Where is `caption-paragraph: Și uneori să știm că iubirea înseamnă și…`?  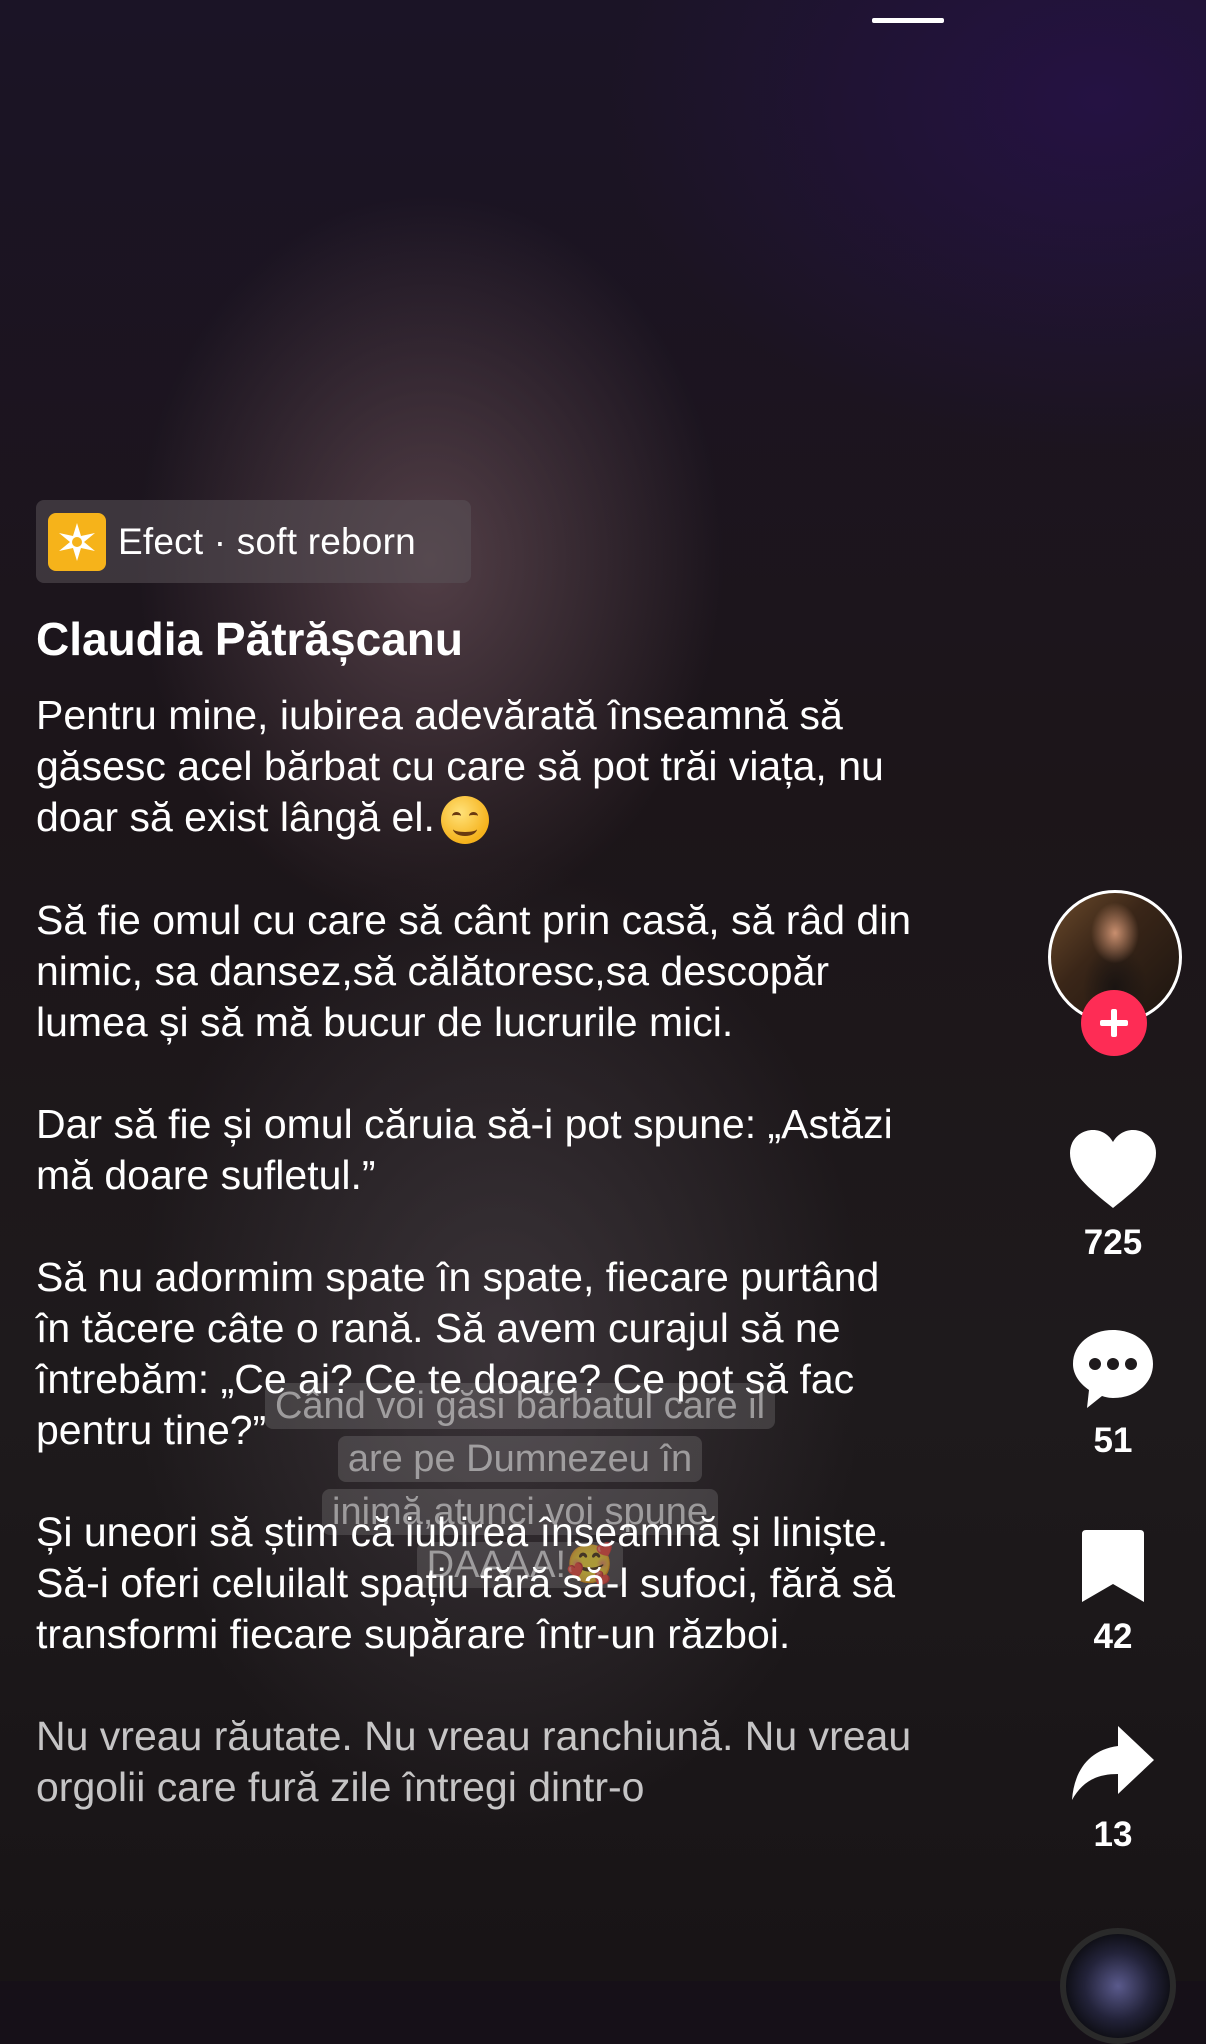 caption-paragraph: Și uneori să știm că iubirea înseamnă și… is located at coordinates (466, 1583).